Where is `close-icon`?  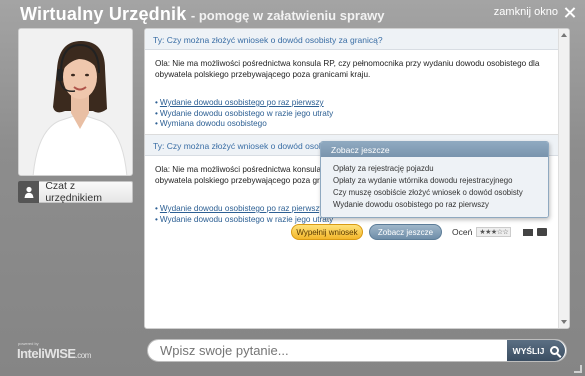 close-icon is located at coordinates (569, 12).